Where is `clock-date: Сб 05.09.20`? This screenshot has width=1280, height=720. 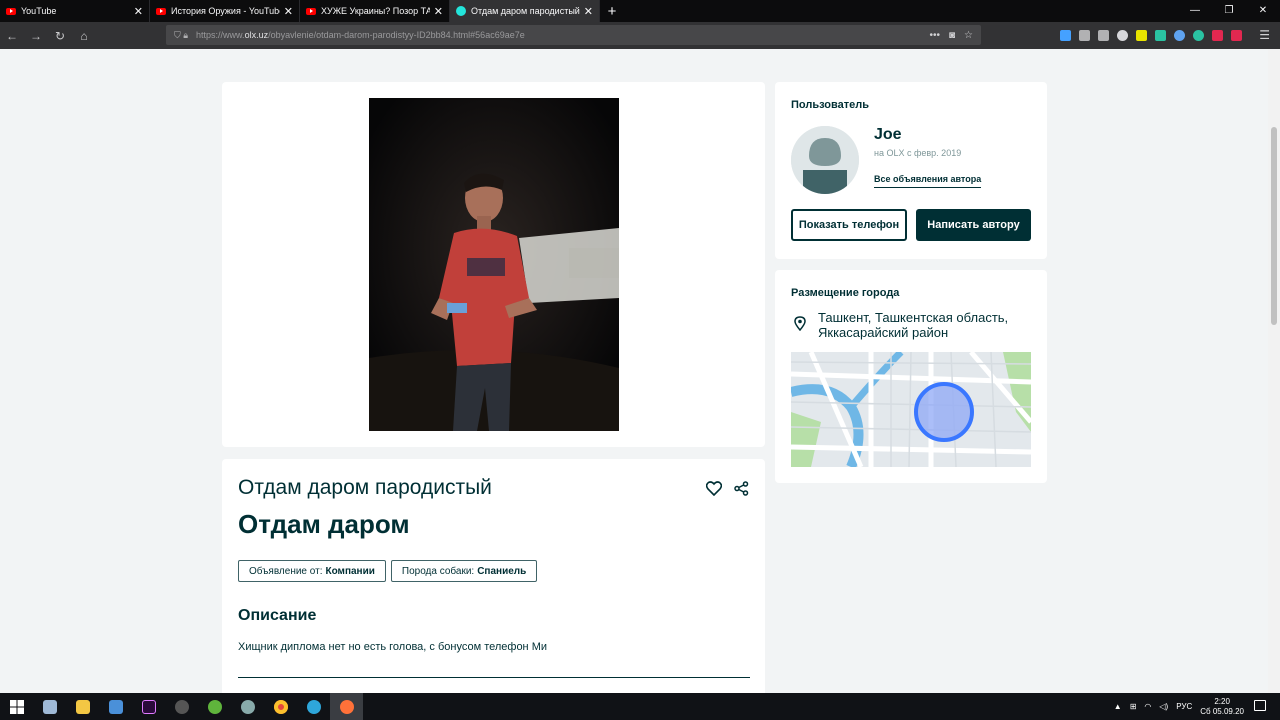 clock-date: Сб 05.09.20 is located at coordinates (1222, 711).